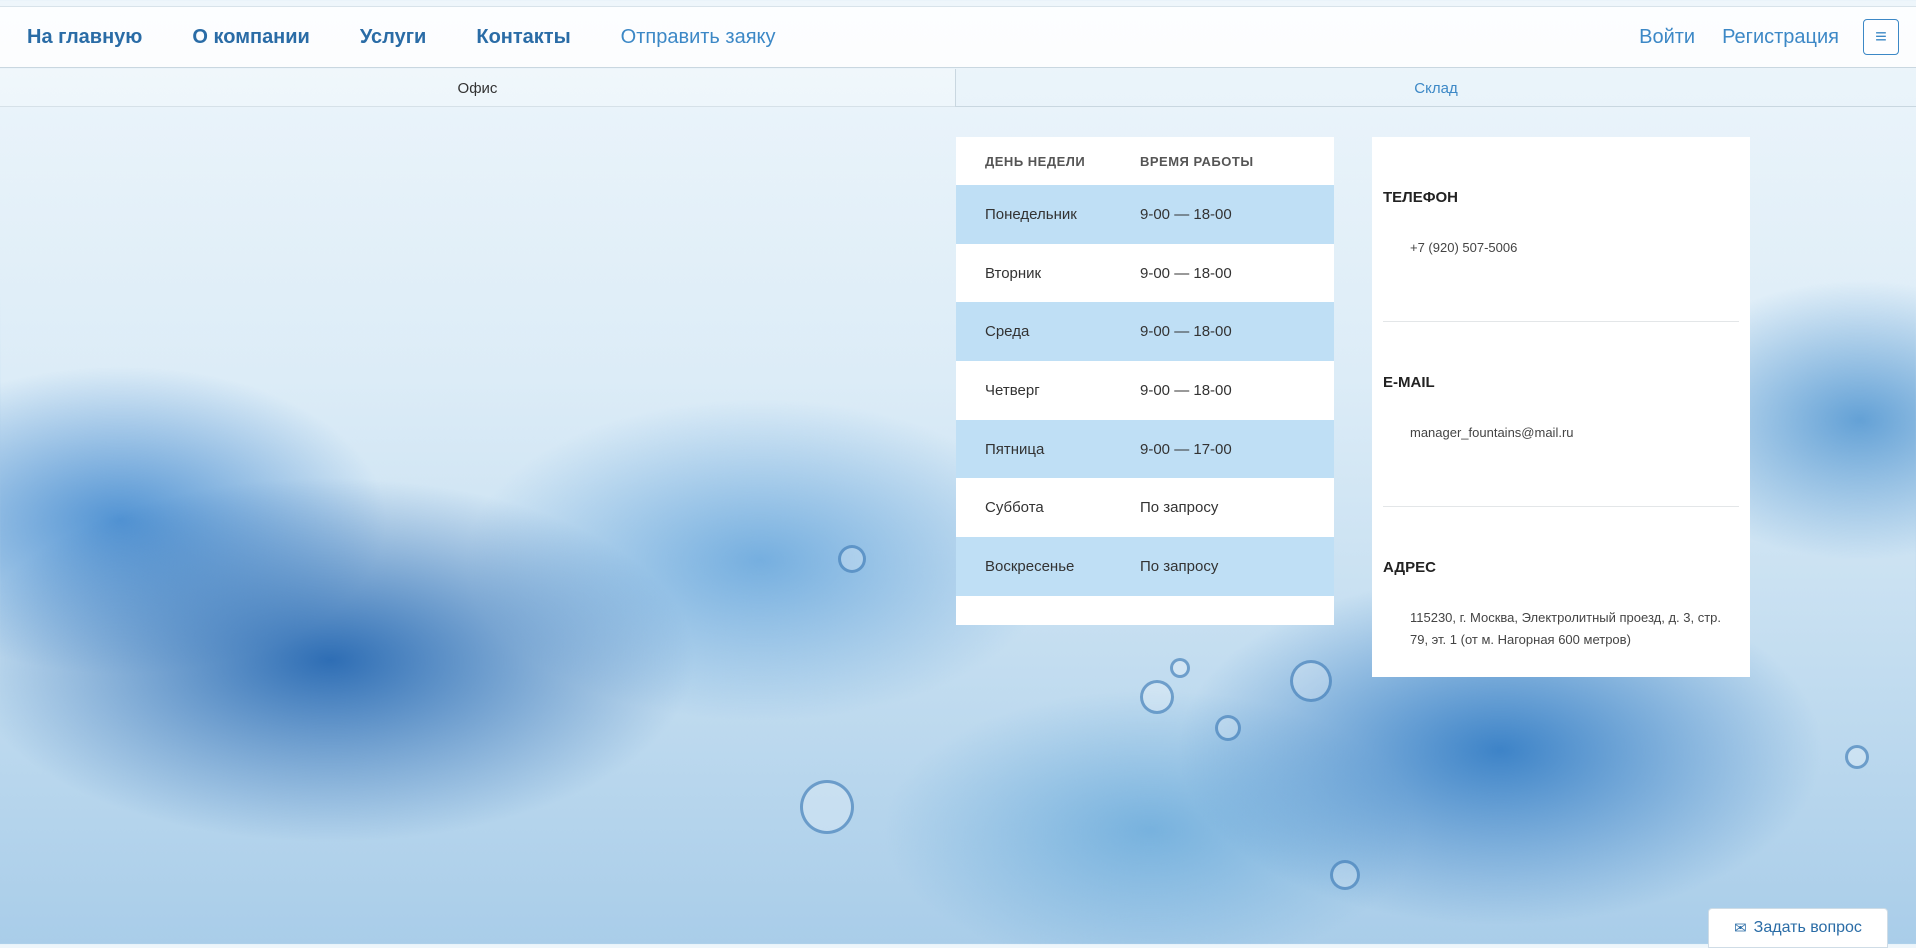  I want to click on table-row: Среда 9-00 — 18-00, so click(1145, 332).